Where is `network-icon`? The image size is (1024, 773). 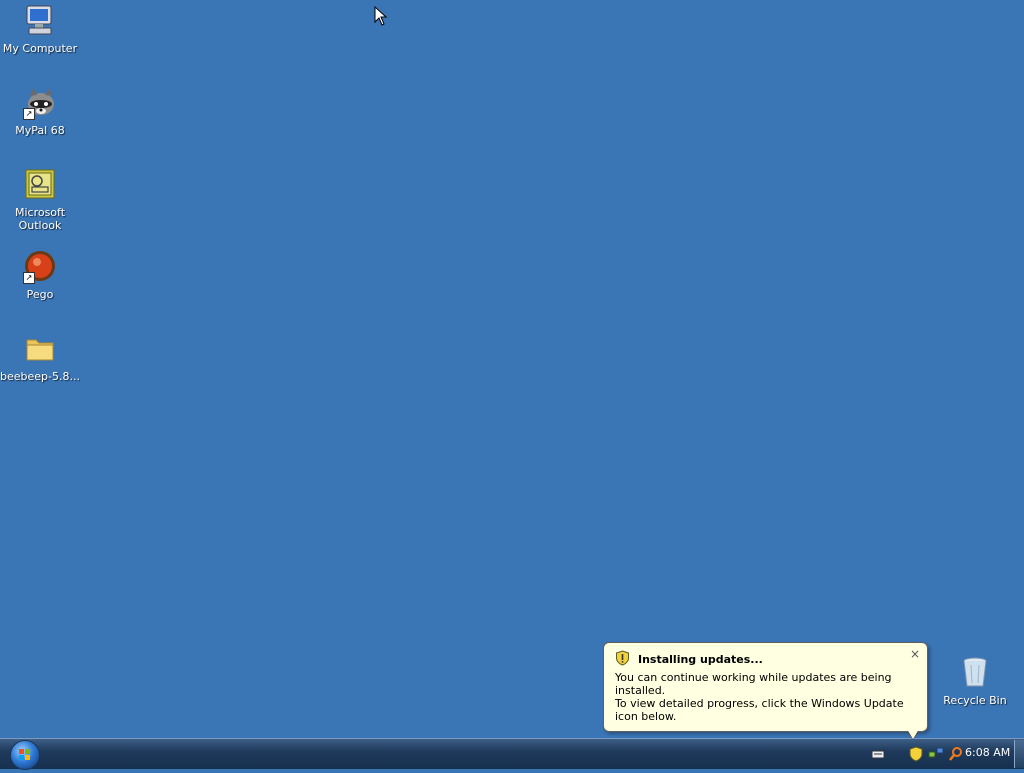 network-icon is located at coordinates (936, 754).